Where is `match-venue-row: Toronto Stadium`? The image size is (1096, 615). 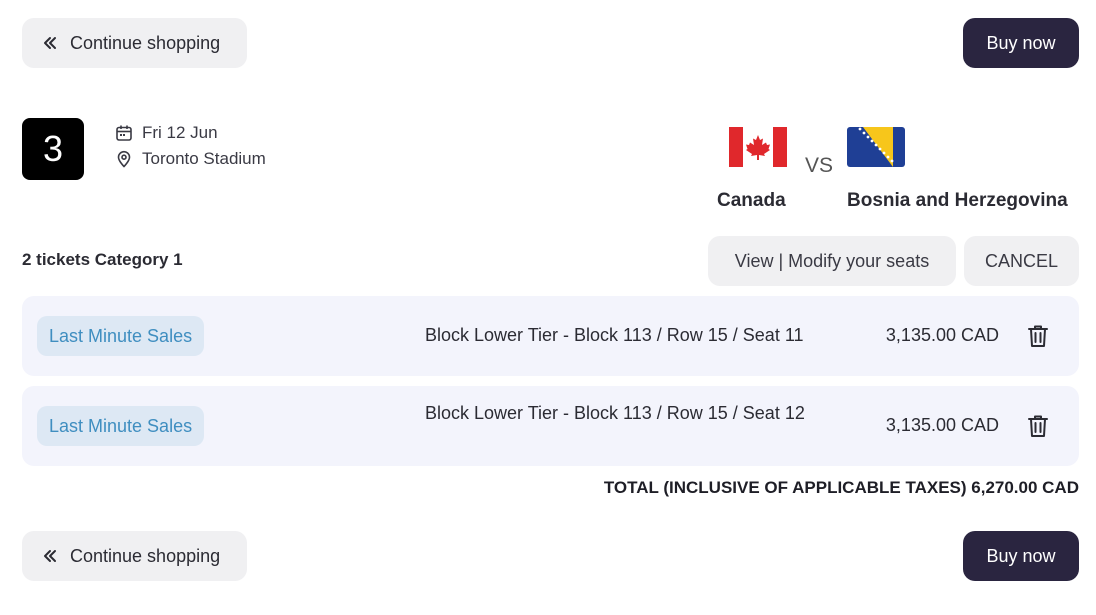
match-venue-row: Toronto Stadium is located at coordinates (190, 159).